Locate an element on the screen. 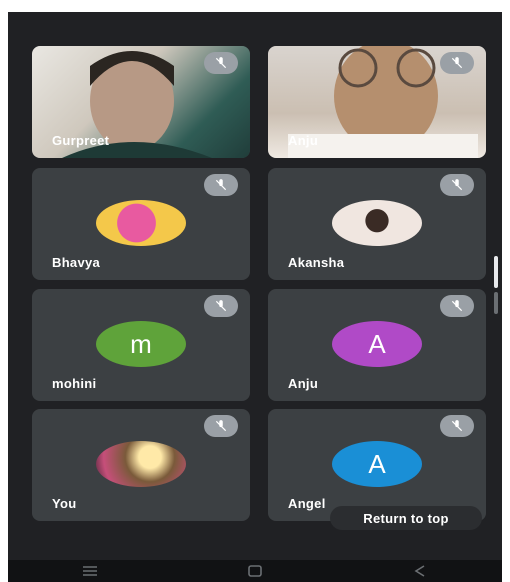 This screenshot has height=582, width=510. participant-tile-anju: Anju is located at coordinates (377, 102).